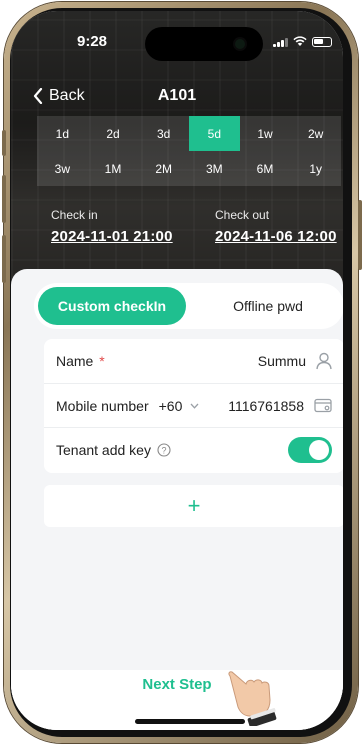  I want to click on camera-icon, so click(240, 44).